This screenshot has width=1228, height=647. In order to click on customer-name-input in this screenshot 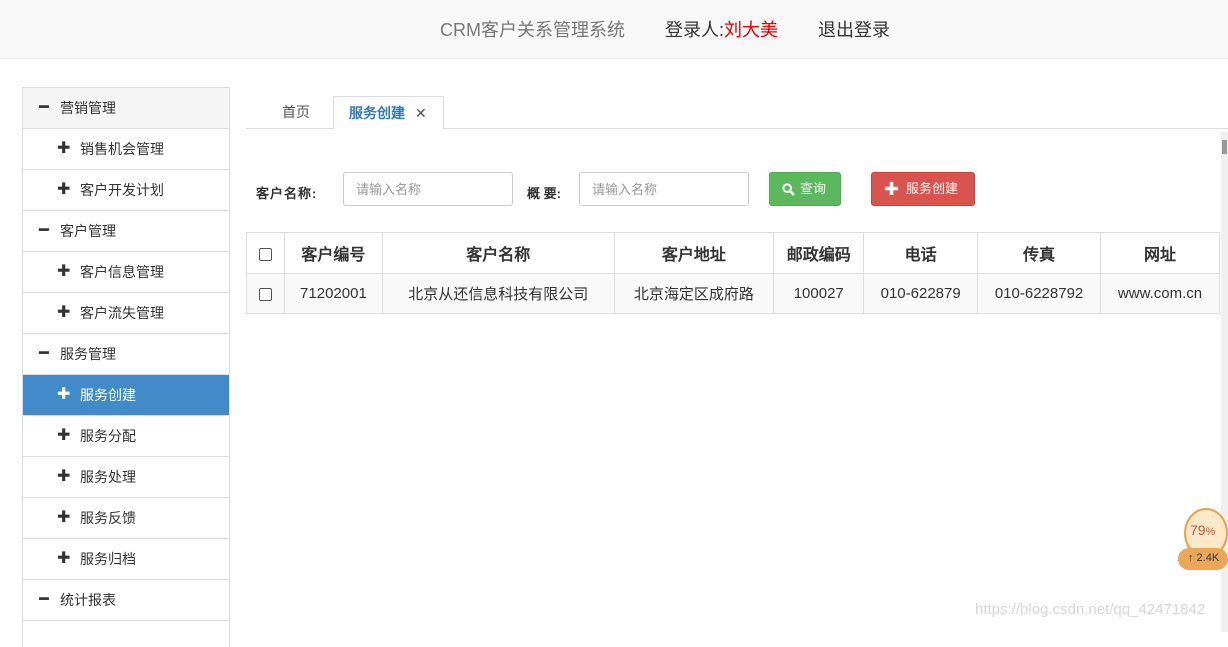, I will do `click(428, 189)`.